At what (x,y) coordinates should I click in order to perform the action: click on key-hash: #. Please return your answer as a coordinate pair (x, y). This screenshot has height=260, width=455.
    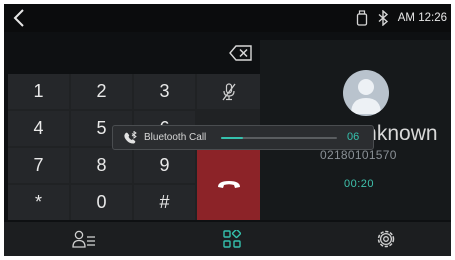
    Looking at the image, I should click on (164, 202).